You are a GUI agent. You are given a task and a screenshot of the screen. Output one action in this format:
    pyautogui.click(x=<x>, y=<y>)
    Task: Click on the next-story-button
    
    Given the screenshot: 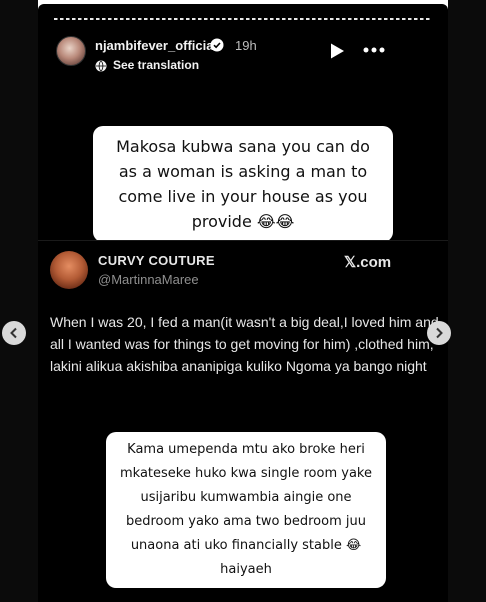 What is the action you would take?
    pyautogui.click(x=439, y=333)
    